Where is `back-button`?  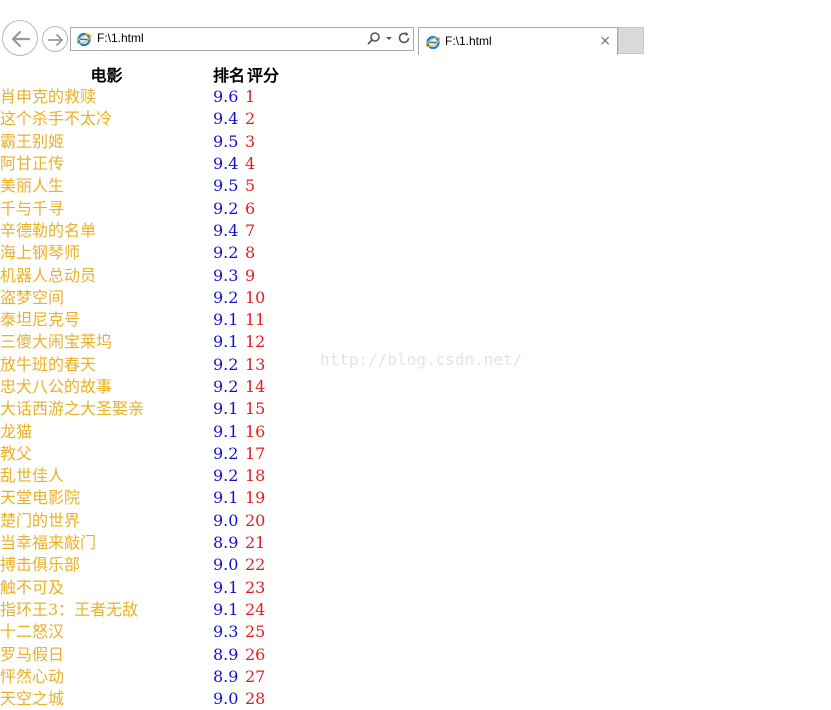 back-button is located at coordinates (20, 38).